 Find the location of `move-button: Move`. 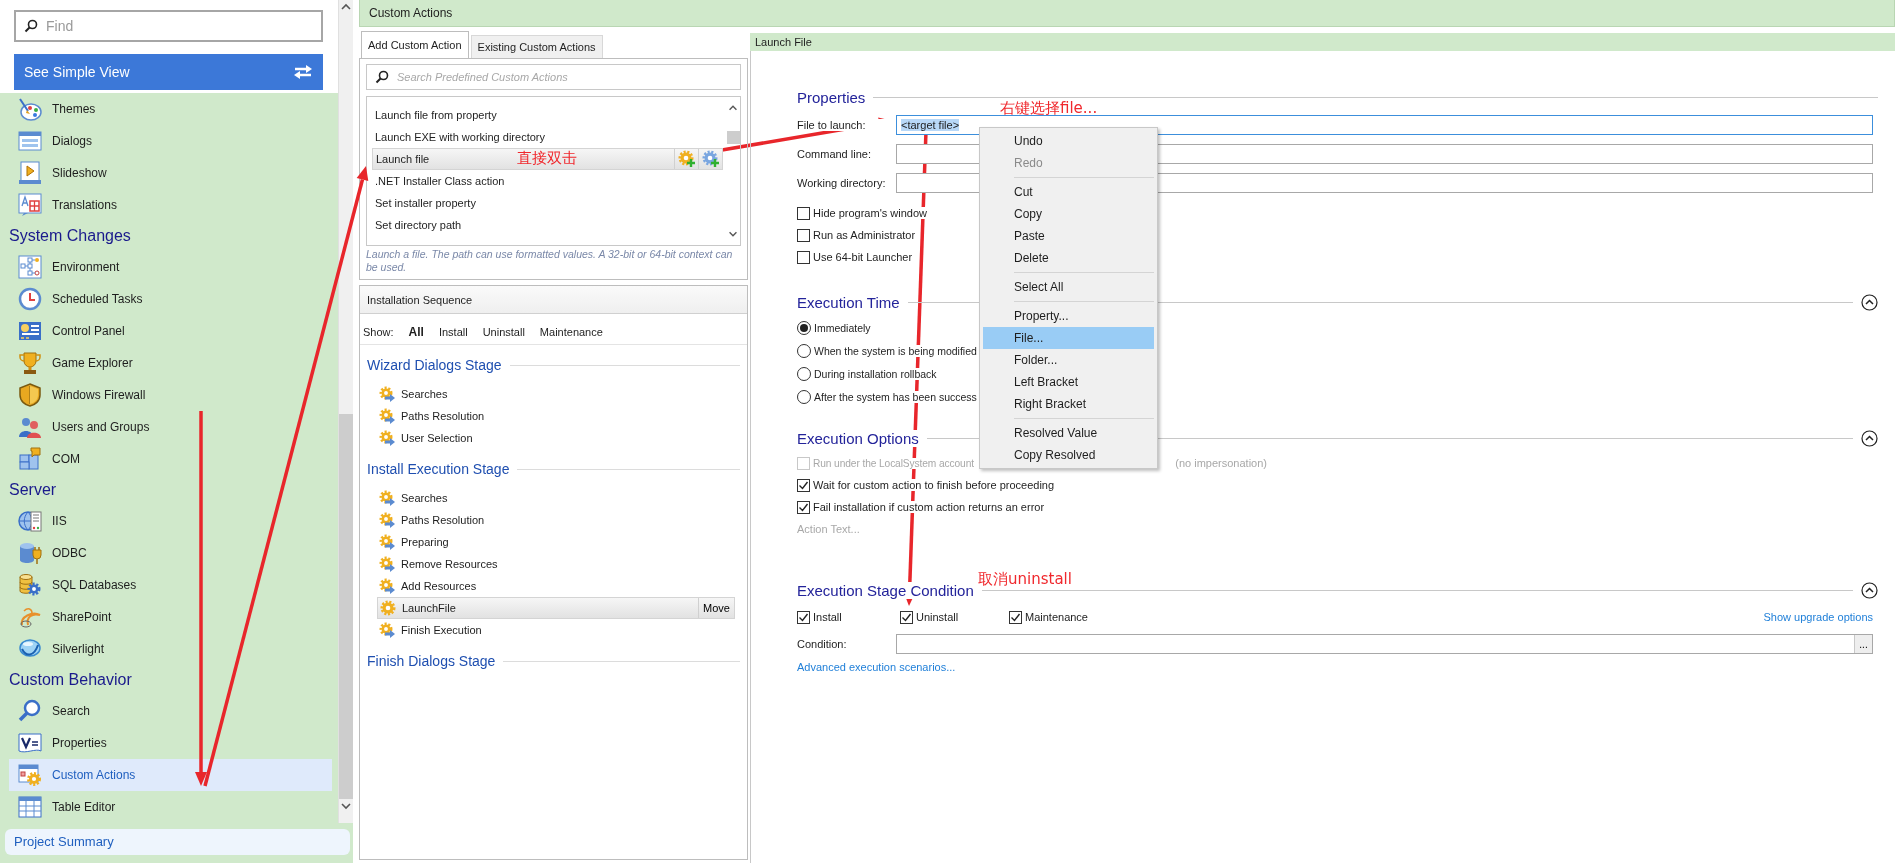

move-button: Move is located at coordinates (716, 608).